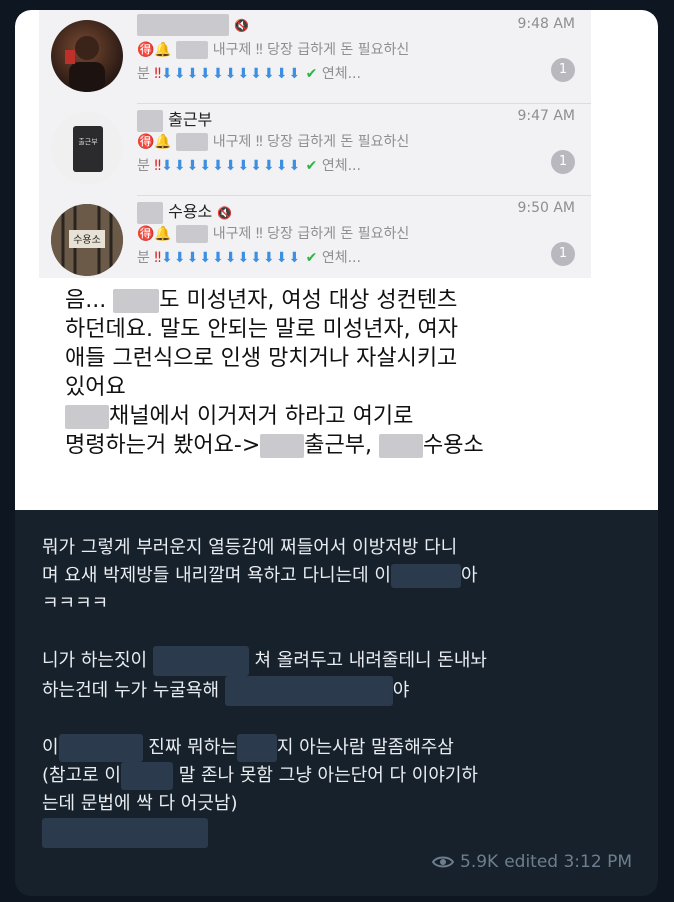  What do you see at coordinates (193, 25) in the screenshot?
I see `chat-name: 🔇` at bounding box center [193, 25].